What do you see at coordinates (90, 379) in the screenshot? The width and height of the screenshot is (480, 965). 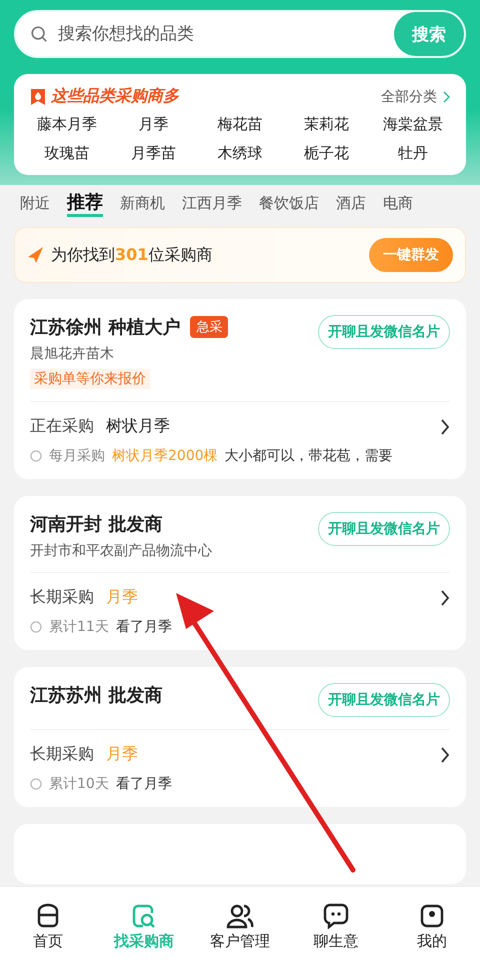 I see `quote-tag: 采购单等你来报价` at bounding box center [90, 379].